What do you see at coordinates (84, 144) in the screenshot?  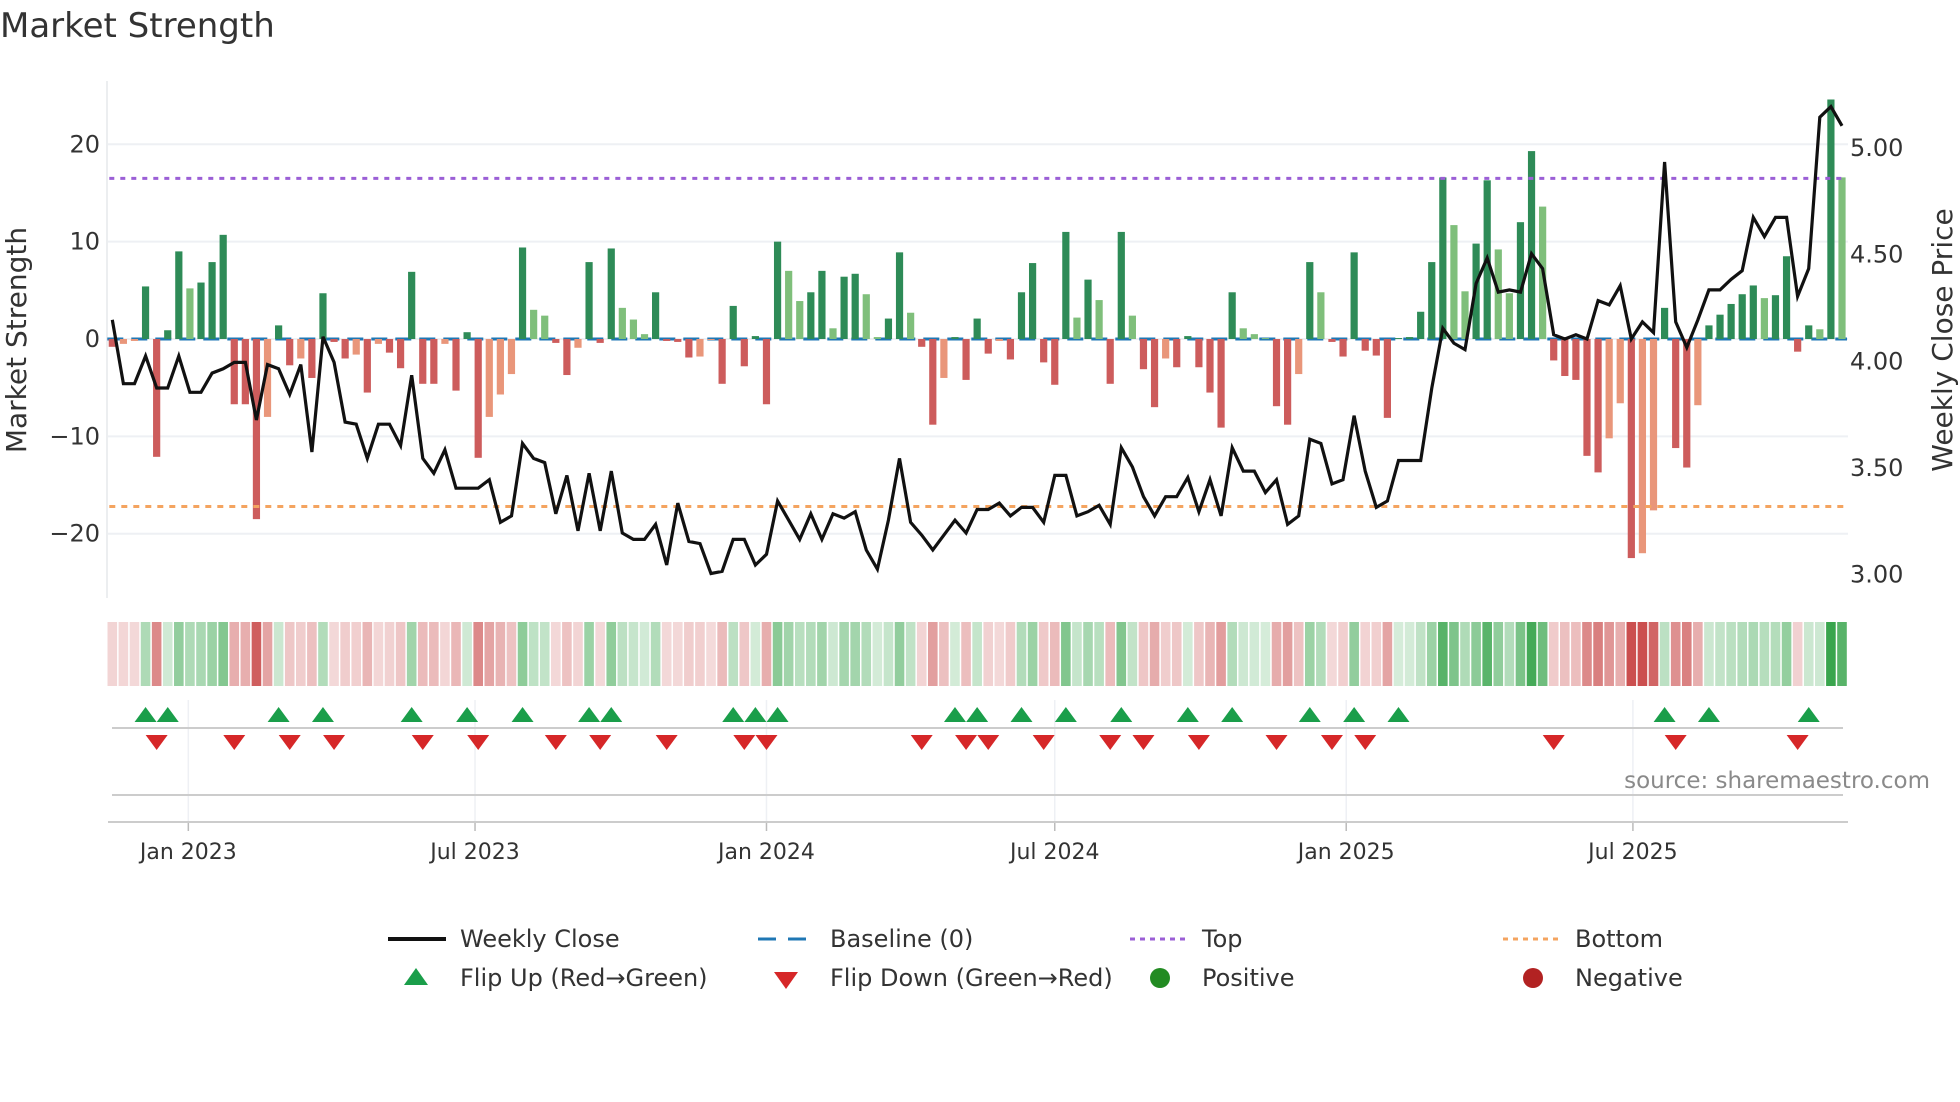 I see `y-tick-label: 20` at bounding box center [84, 144].